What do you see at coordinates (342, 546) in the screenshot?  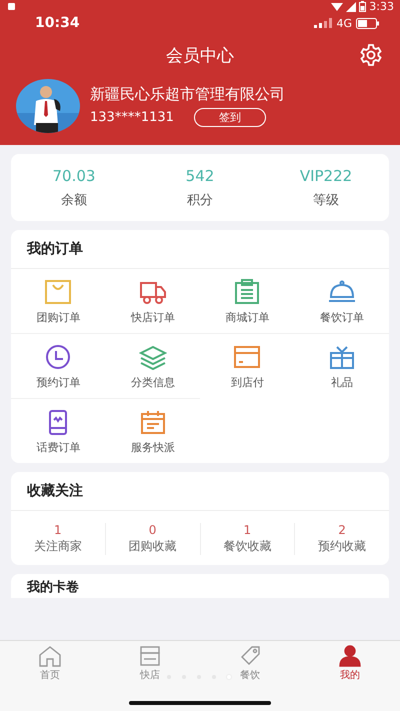 I see `favorite-label: 预约收藏` at bounding box center [342, 546].